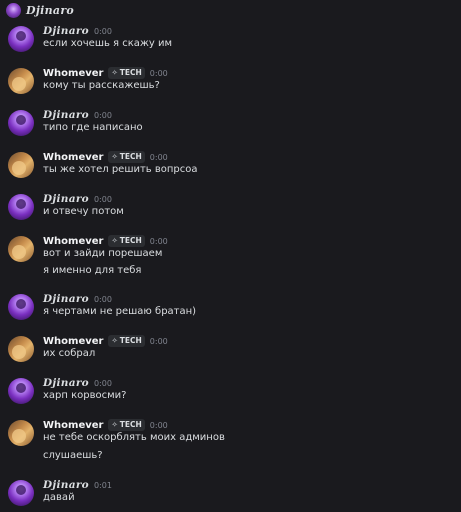 This screenshot has width=461, height=512. Describe the element at coordinates (134, 437) in the screenshot. I see `message-text: не тебе оскорблять моих админов` at that location.